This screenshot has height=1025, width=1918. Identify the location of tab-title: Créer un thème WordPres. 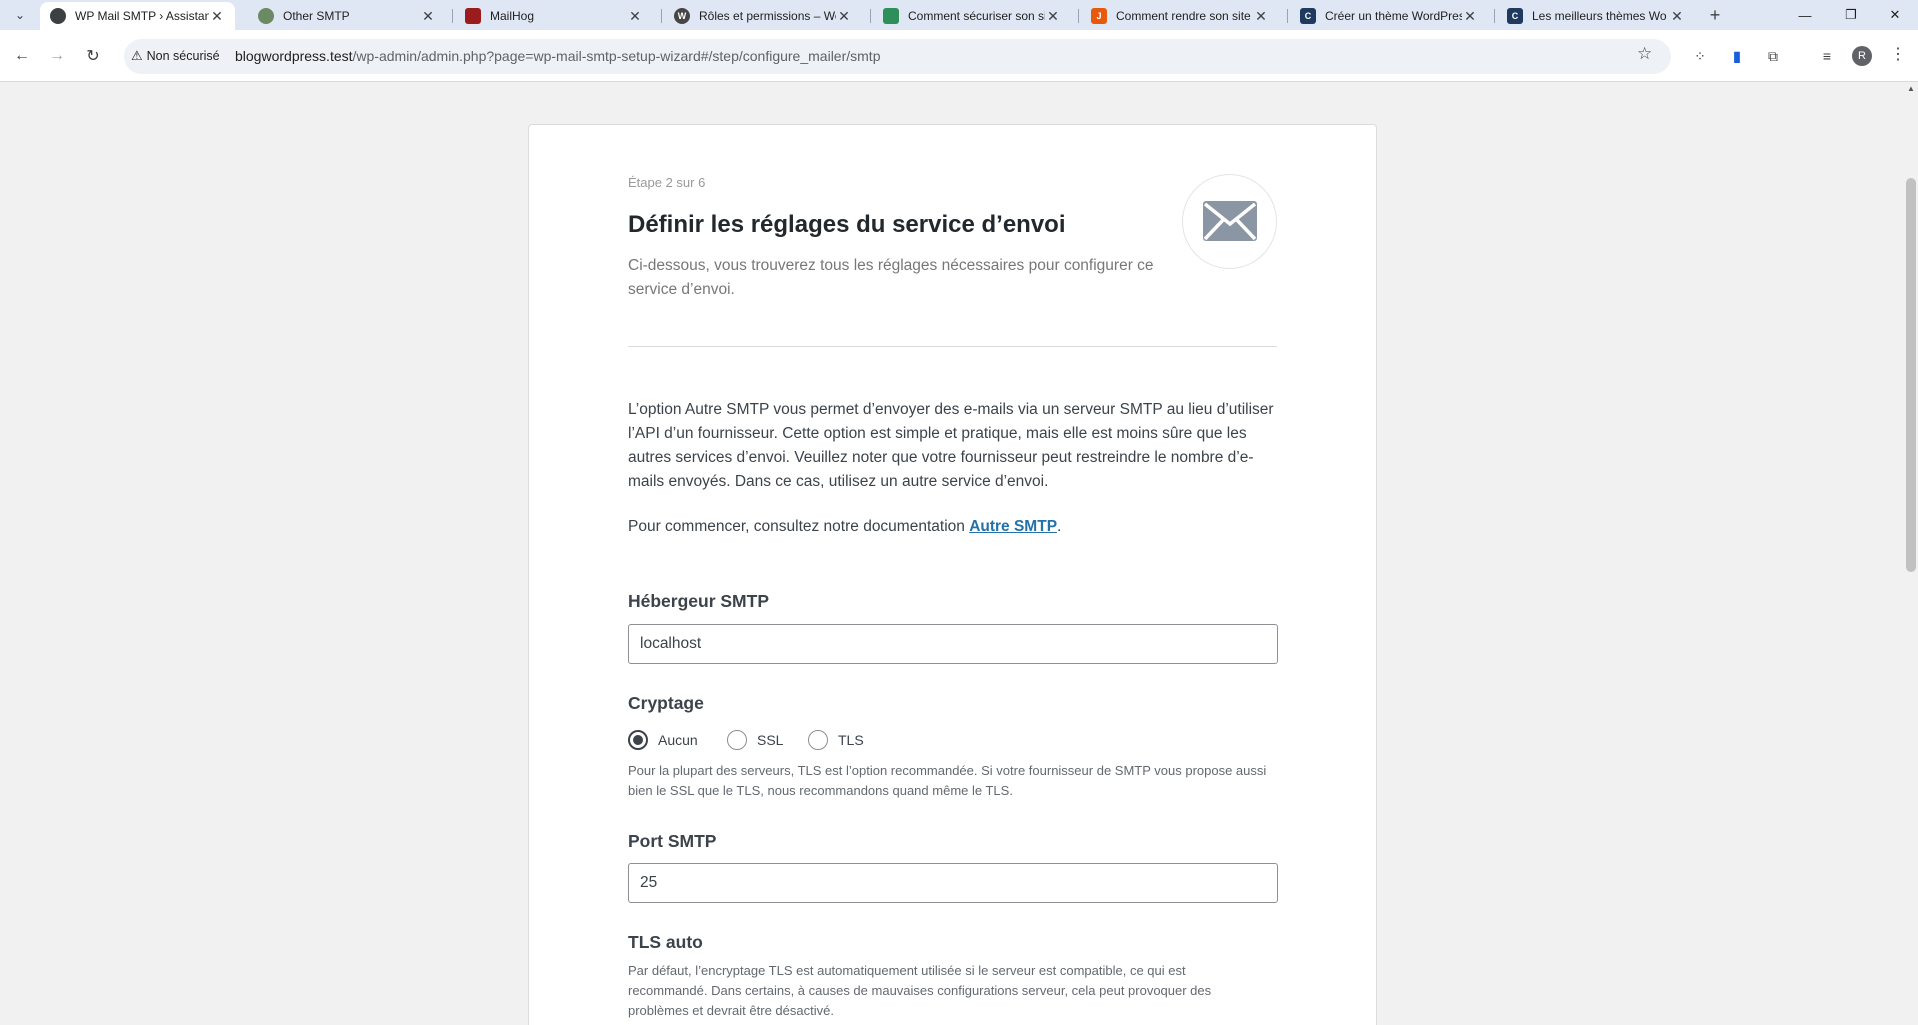
(1393, 16).